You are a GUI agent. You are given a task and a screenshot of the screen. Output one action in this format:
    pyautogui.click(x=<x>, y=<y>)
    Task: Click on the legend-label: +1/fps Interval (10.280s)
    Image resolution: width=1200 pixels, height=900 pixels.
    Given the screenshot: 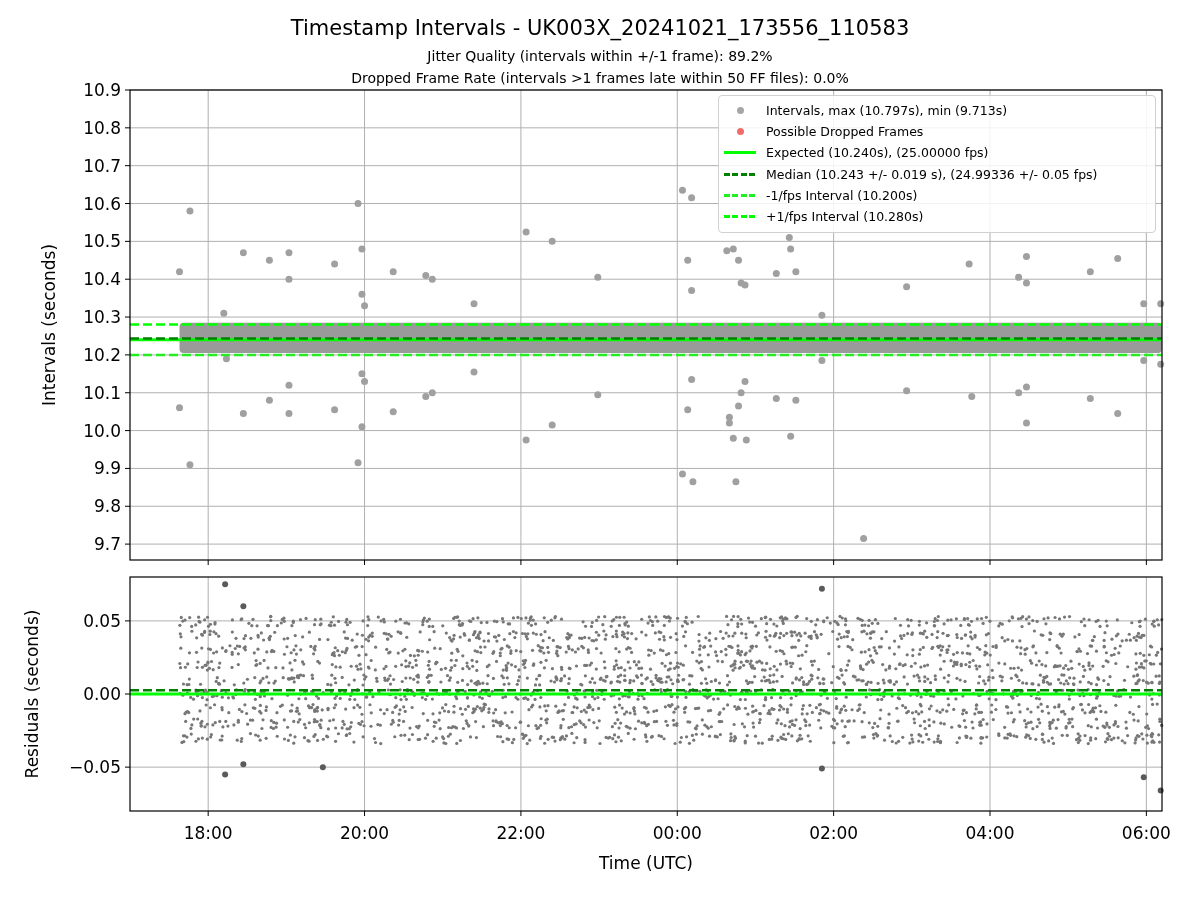 What is the action you would take?
    pyautogui.click(x=845, y=217)
    